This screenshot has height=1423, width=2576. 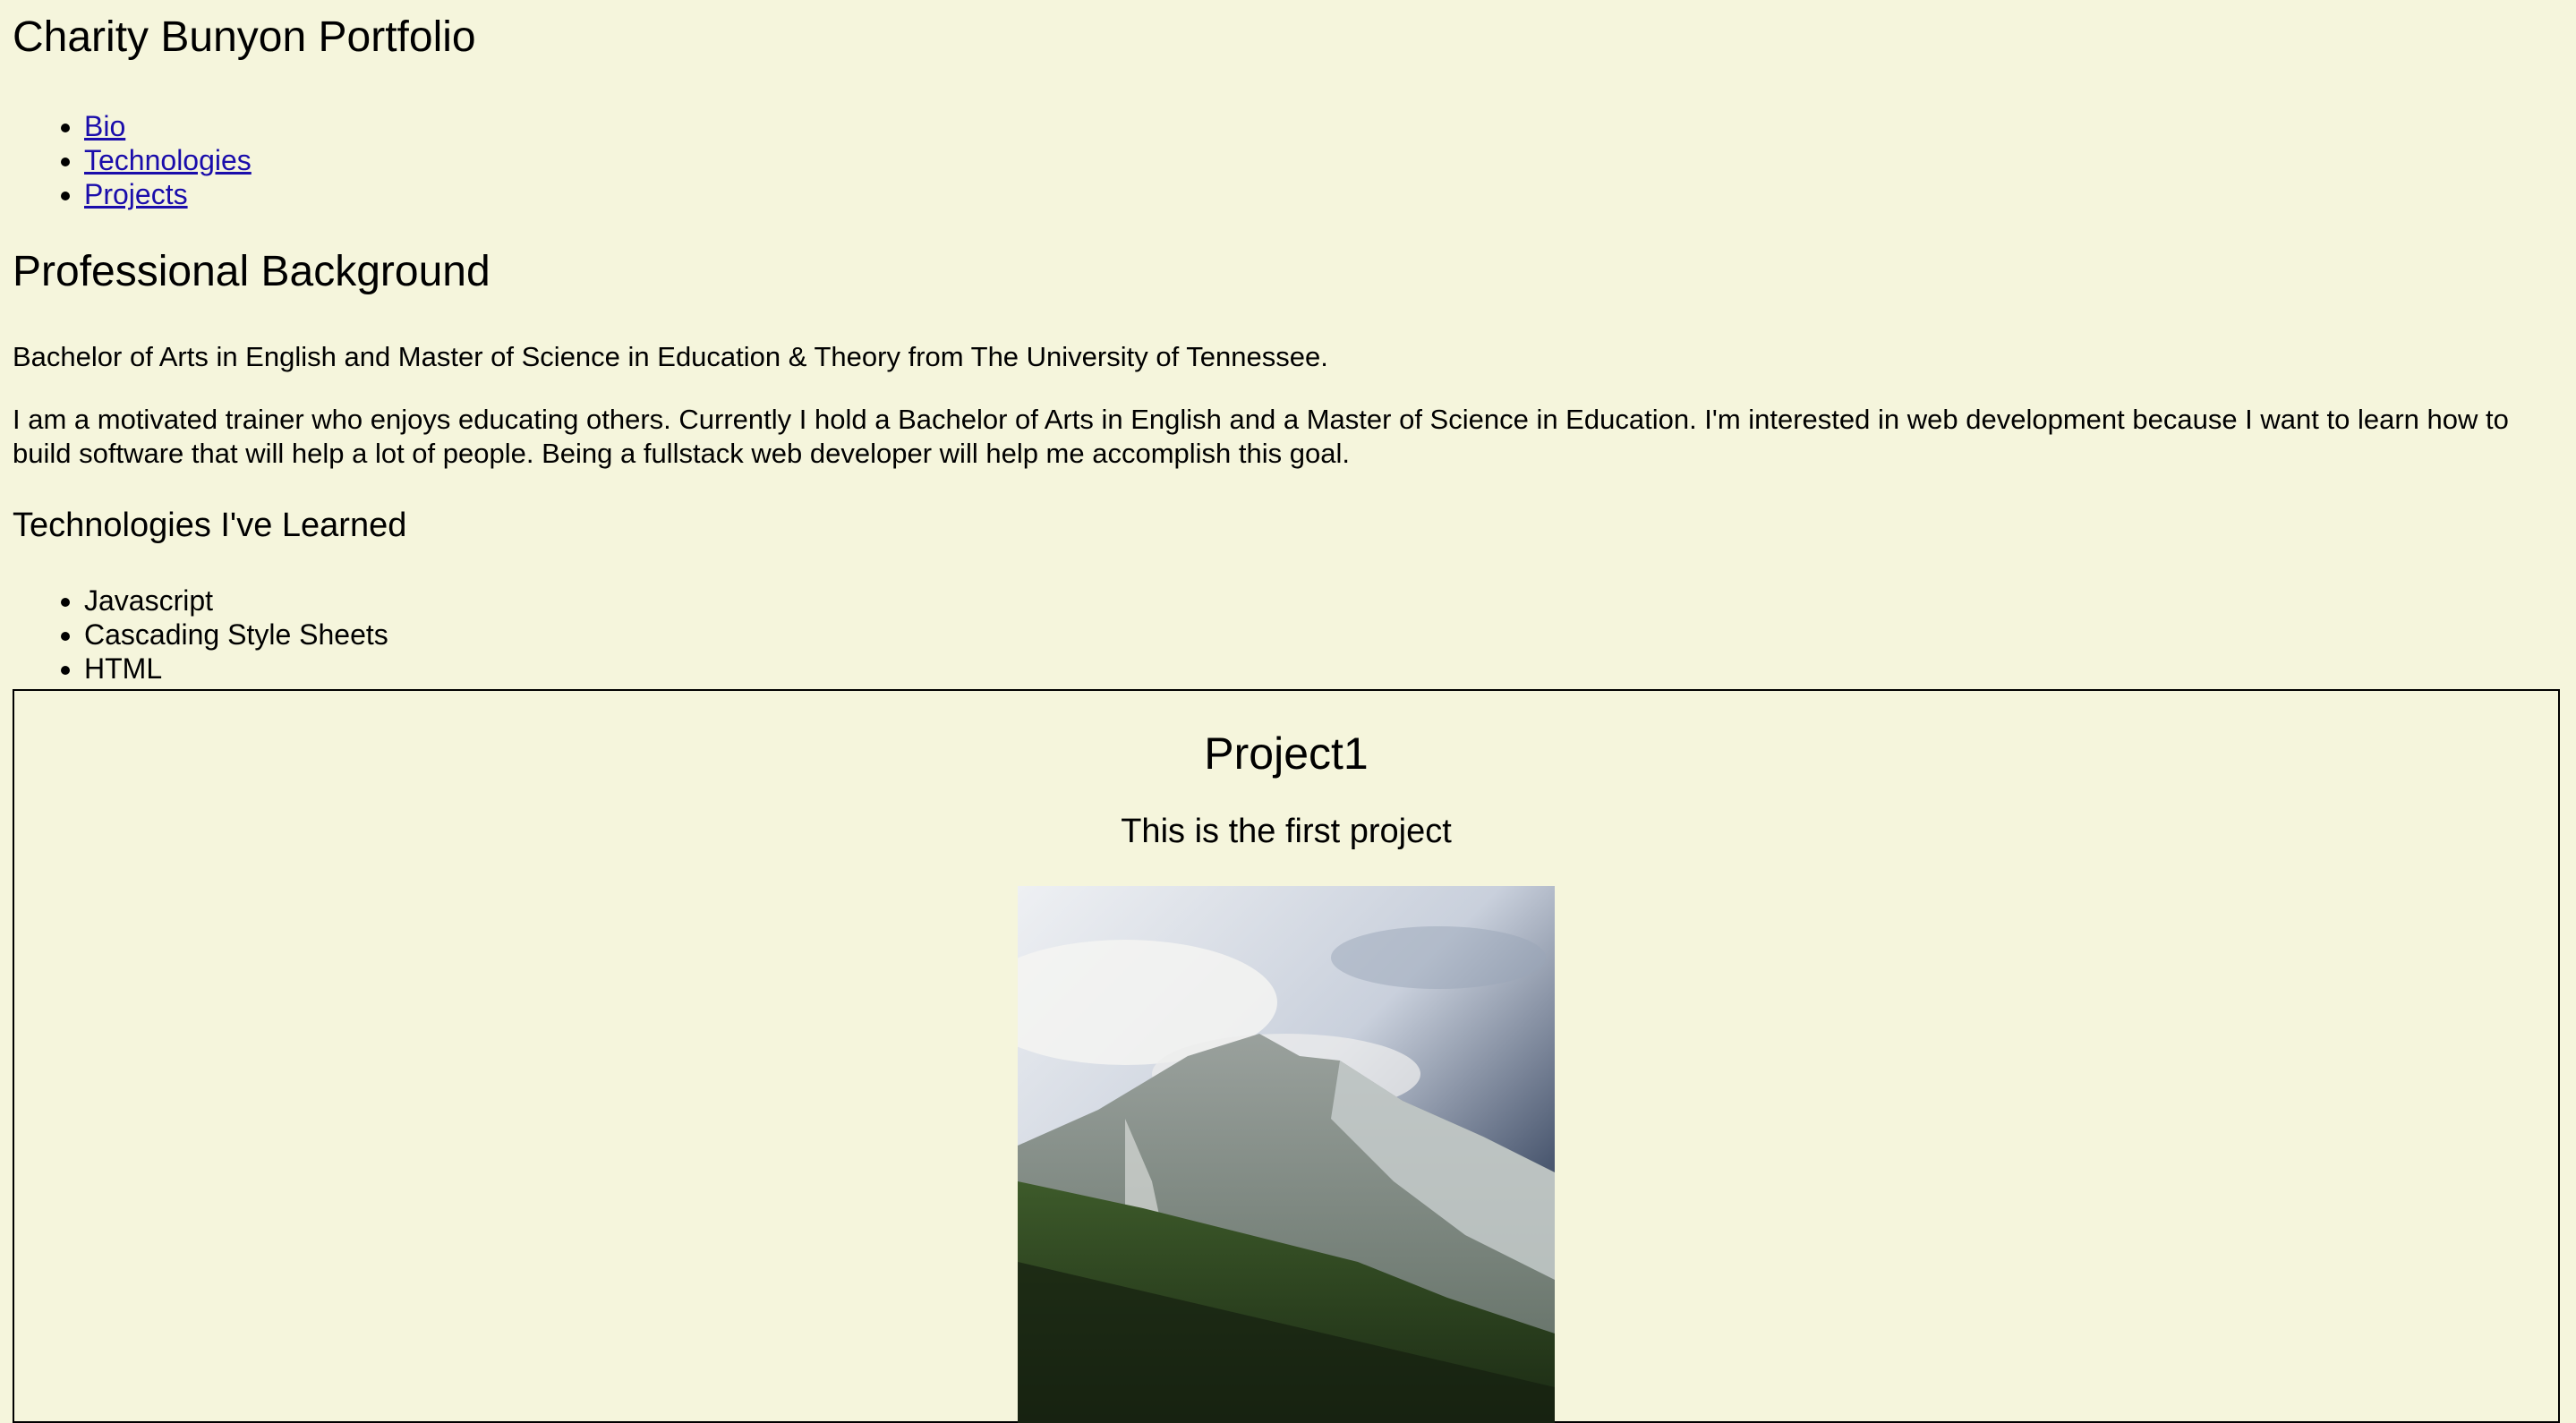 I want to click on project-title: Project1, so click(x=1286, y=754).